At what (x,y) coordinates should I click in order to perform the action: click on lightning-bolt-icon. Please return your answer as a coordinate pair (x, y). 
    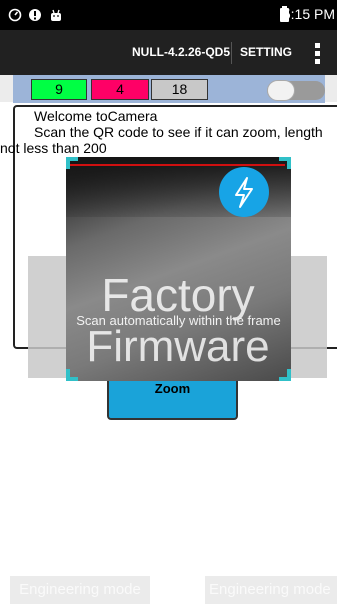
    Looking at the image, I should click on (244, 192).